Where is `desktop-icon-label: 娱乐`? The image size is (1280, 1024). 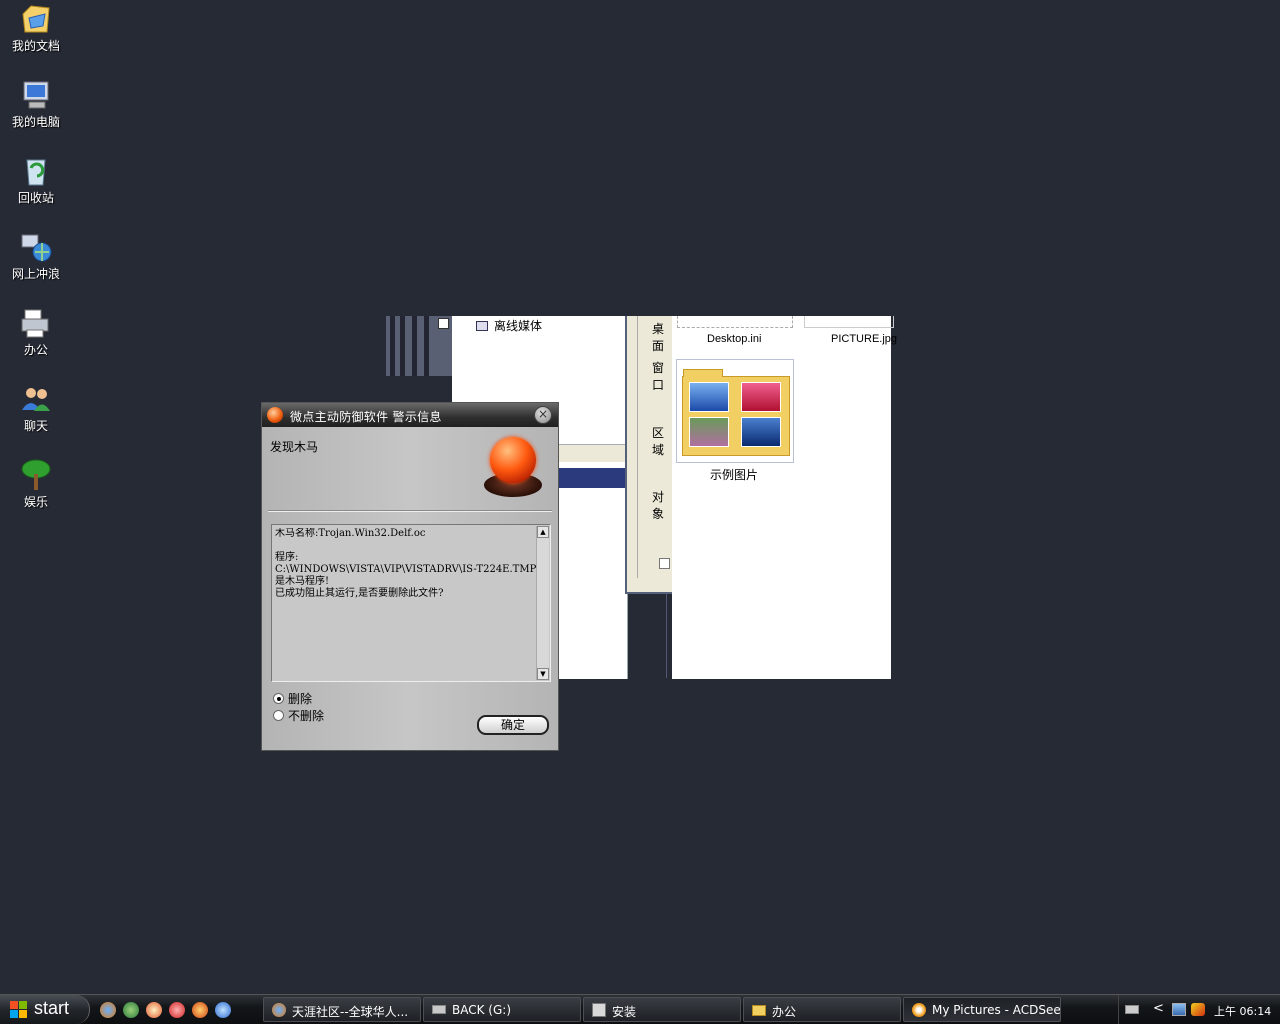
desktop-icon-label: 娱乐 is located at coordinates (35, 502).